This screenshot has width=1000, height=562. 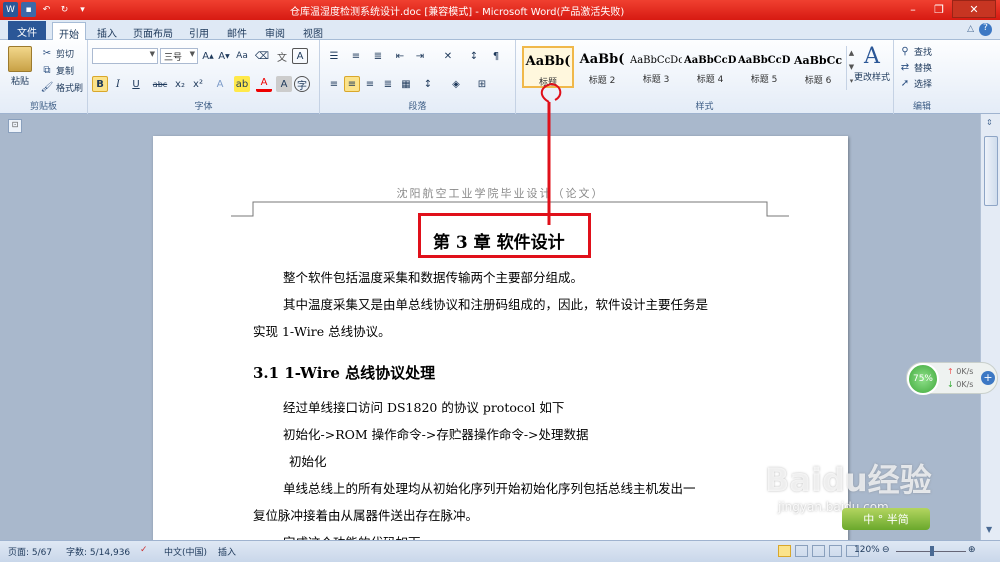 What do you see at coordinates (886, 519) in the screenshot?
I see `ime-badge: 中 ° 半简` at bounding box center [886, 519].